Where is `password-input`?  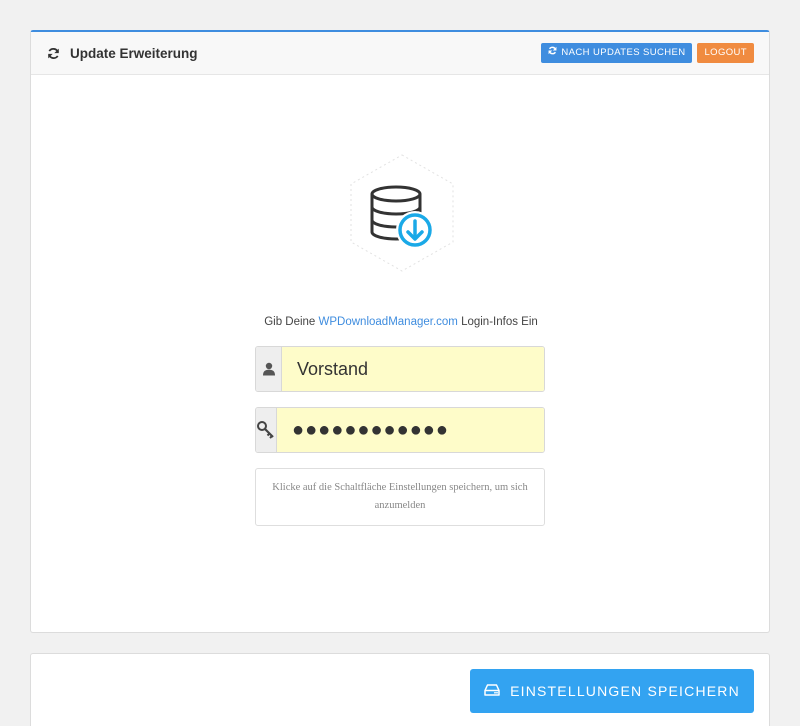 password-input is located at coordinates (410, 430).